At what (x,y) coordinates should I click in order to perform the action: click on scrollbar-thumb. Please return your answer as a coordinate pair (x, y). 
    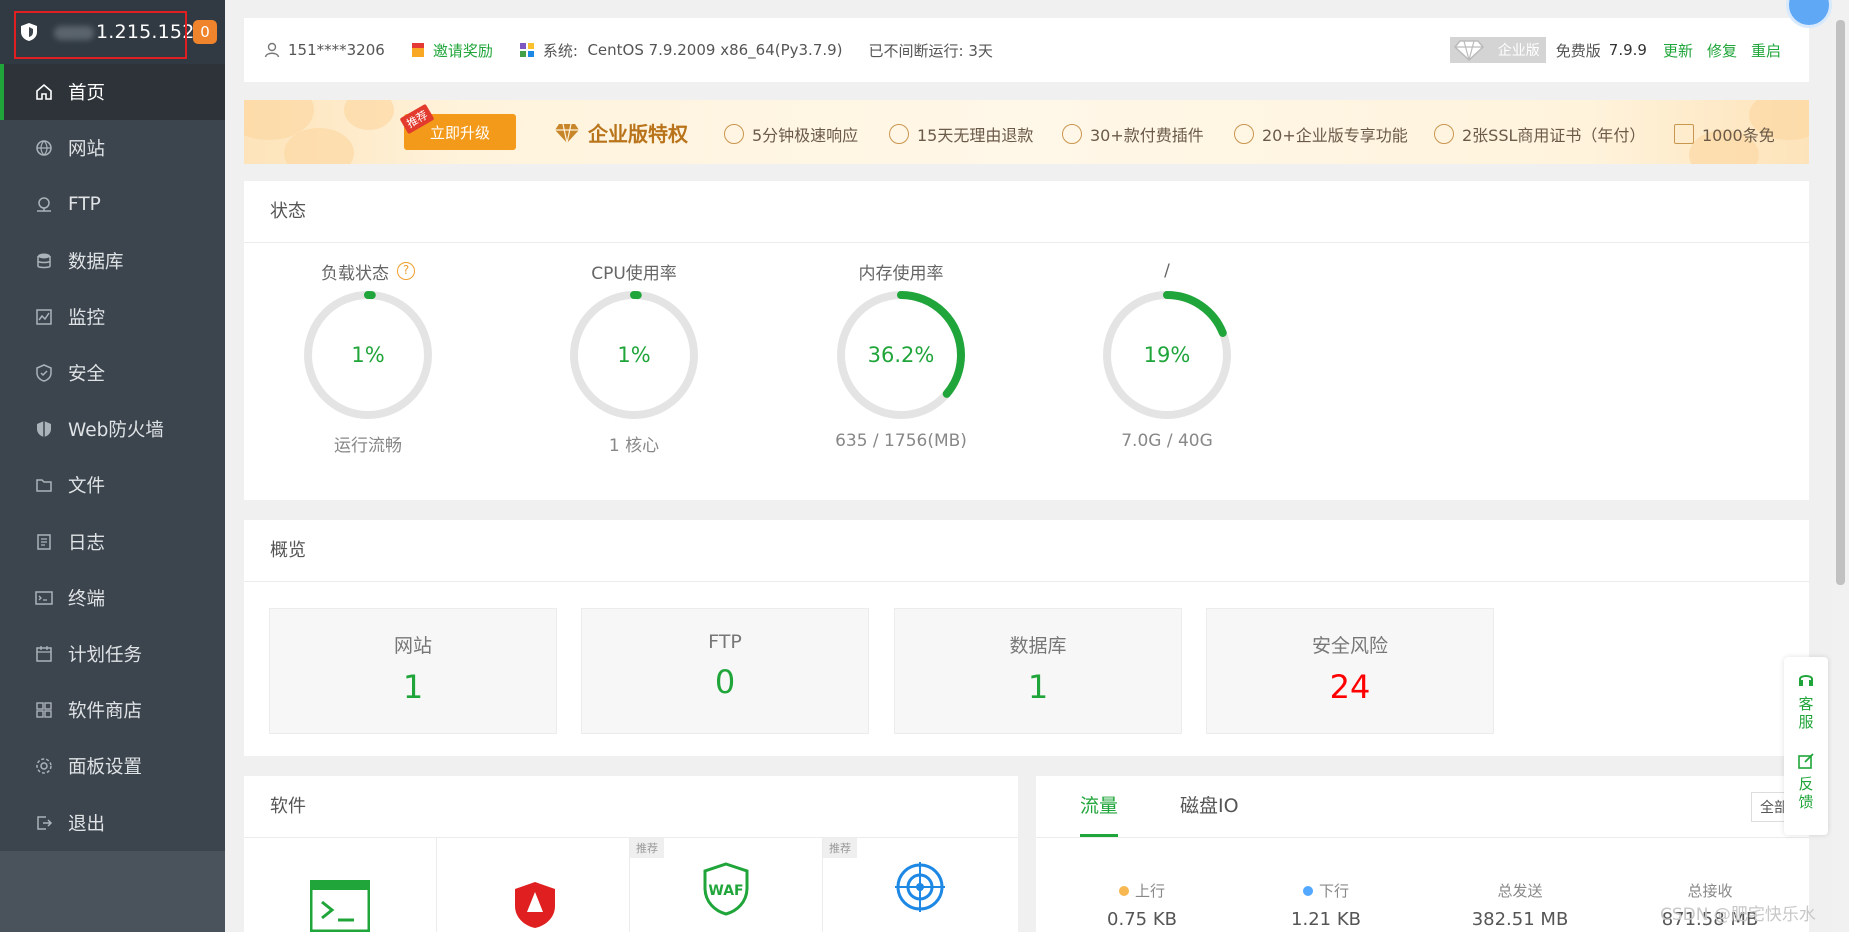
    Looking at the image, I should click on (1840, 302).